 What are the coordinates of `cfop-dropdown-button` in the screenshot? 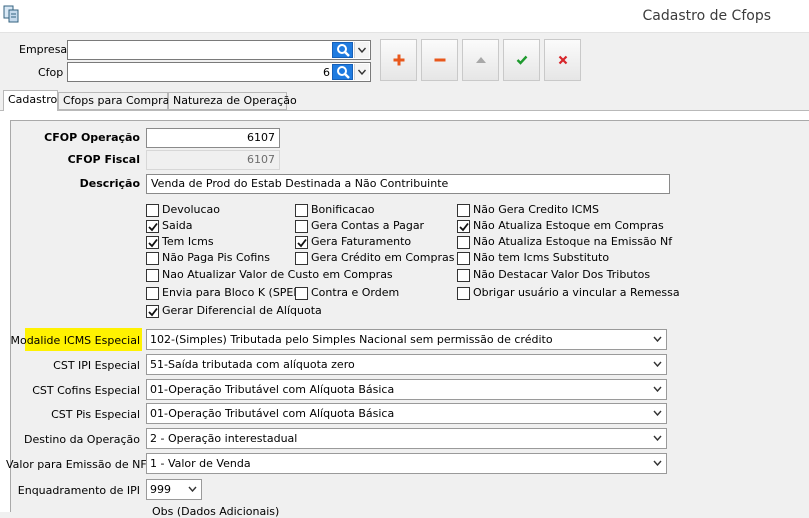 It's located at (361, 72).